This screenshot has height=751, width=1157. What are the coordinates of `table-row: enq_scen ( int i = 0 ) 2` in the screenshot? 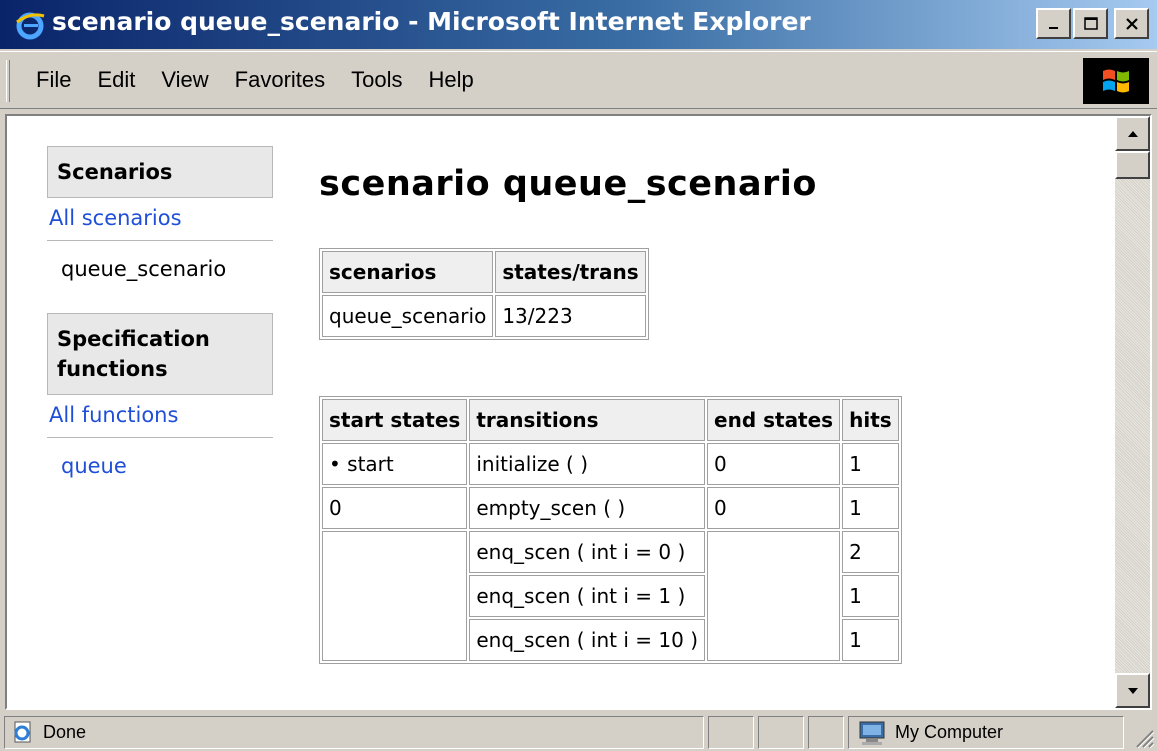 It's located at (610, 596).